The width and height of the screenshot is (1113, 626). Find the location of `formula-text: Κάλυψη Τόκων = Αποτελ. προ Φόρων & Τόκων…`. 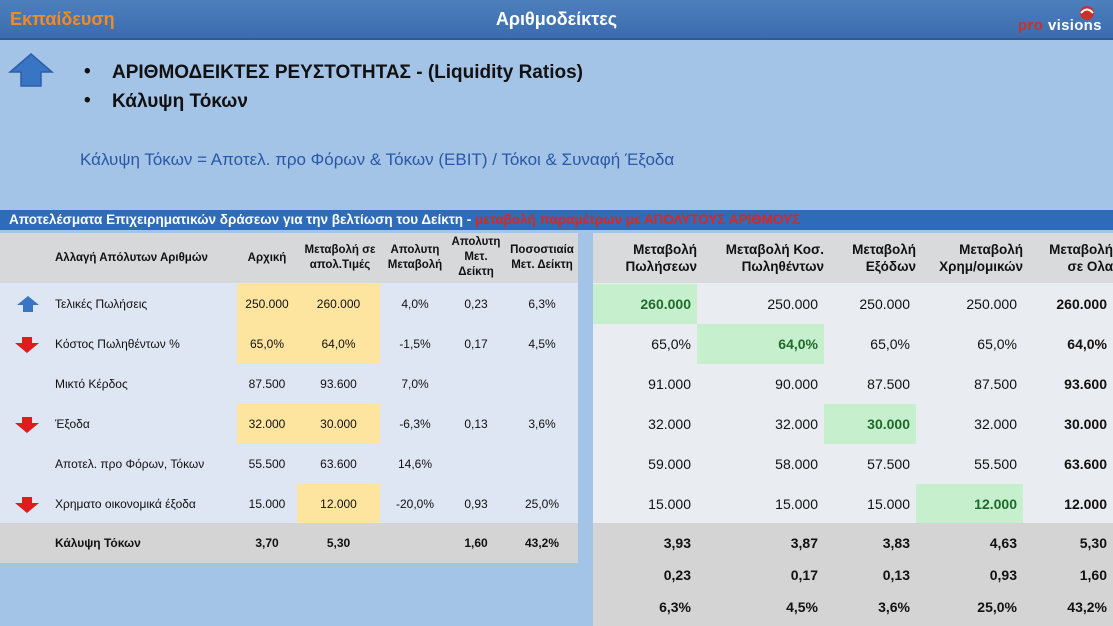

formula-text: Κάλυψη Τόκων = Αποτελ. προ Φόρων & Τόκων… is located at coordinates (377, 159).